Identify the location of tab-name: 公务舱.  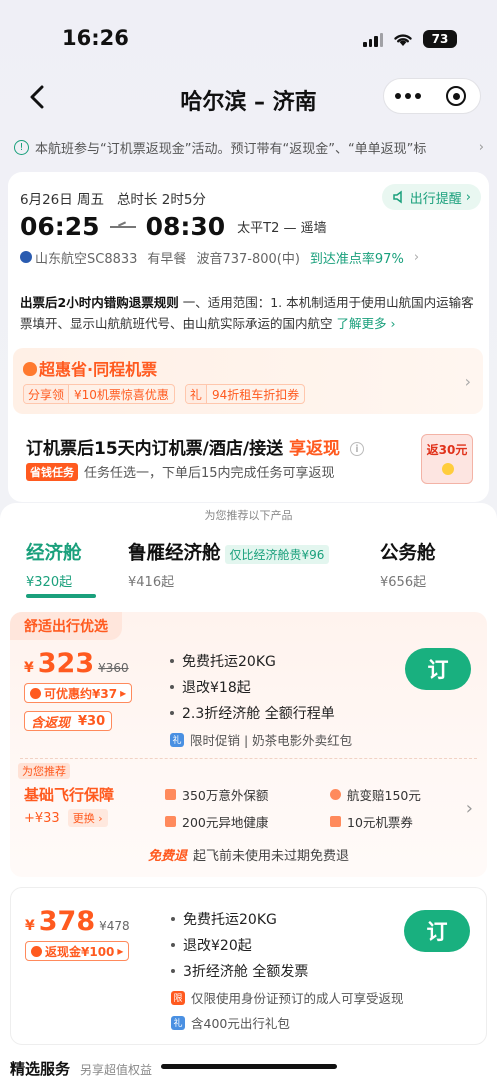
(408, 553).